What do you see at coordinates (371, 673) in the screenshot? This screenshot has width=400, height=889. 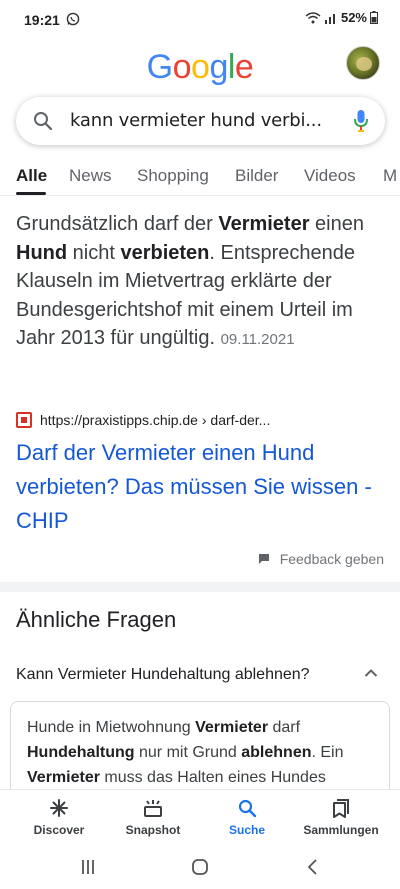 I see `chevron-up-icon` at bounding box center [371, 673].